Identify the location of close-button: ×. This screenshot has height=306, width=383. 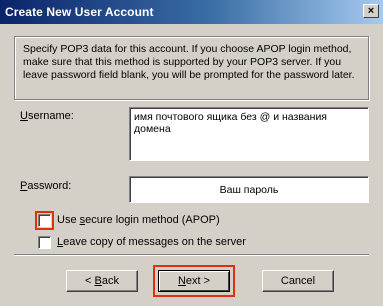
(371, 11).